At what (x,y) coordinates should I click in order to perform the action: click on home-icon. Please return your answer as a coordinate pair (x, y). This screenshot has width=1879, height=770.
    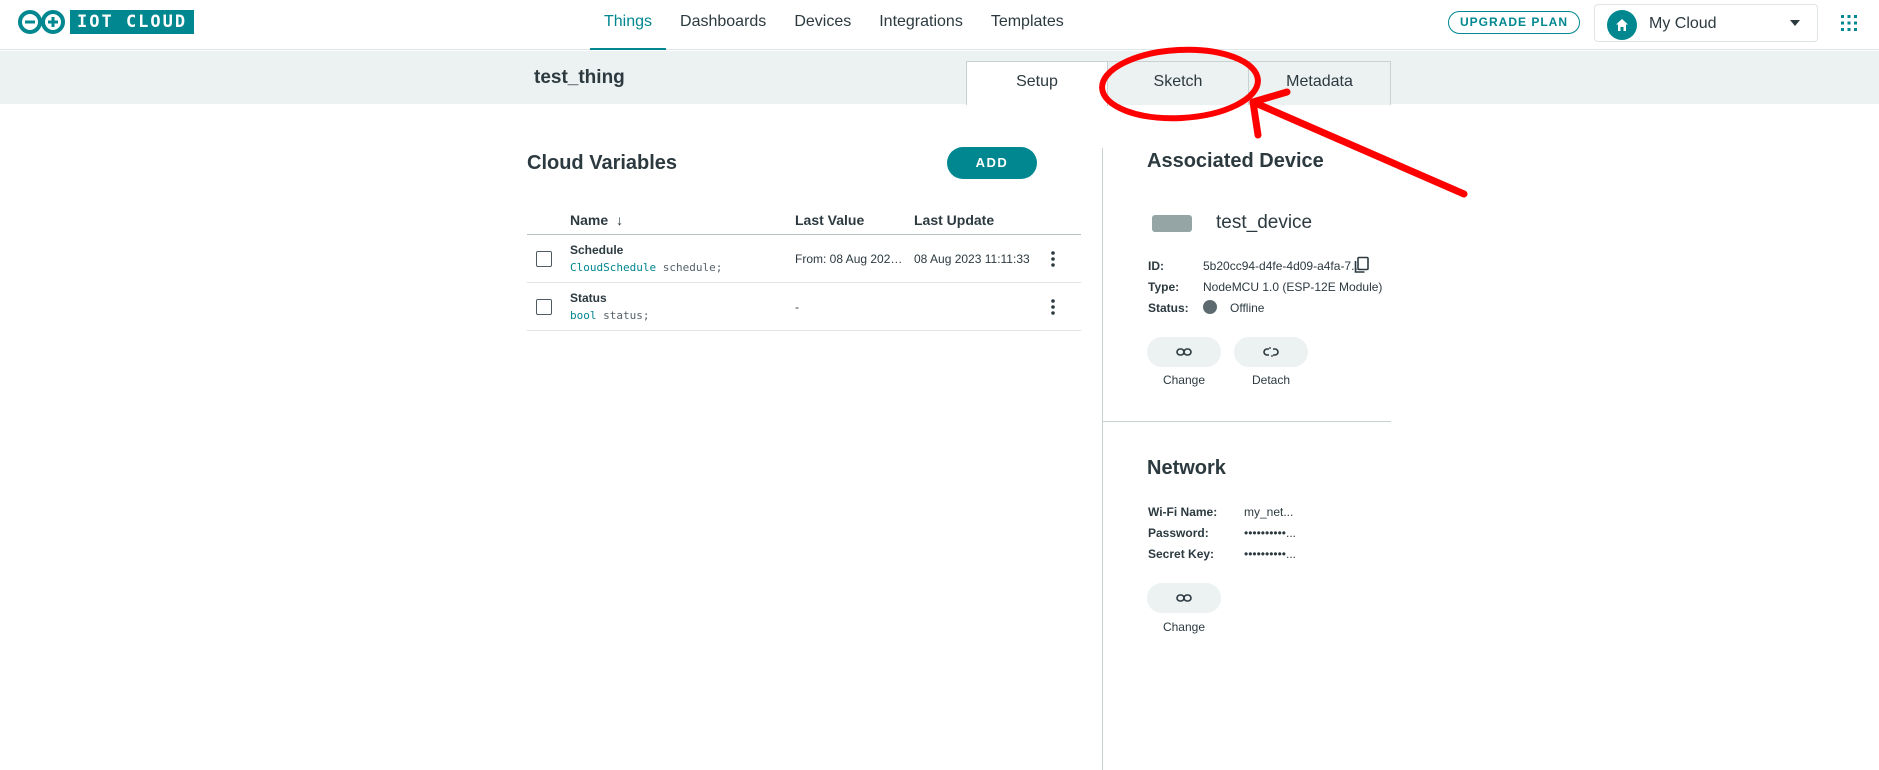
    Looking at the image, I should click on (1622, 25).